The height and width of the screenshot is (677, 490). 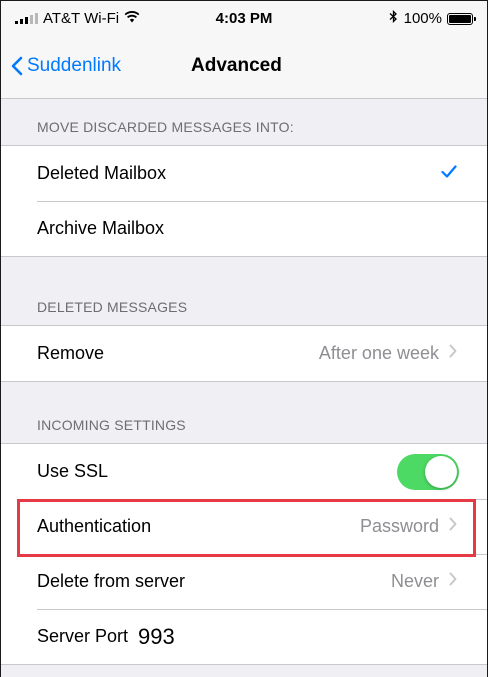 What do you see at coordinates (244, 18) in the screenshot?
I see `status-bar: AT&T Wi-Fi 4:03 PM 100%` at bounding box center [244, 18].